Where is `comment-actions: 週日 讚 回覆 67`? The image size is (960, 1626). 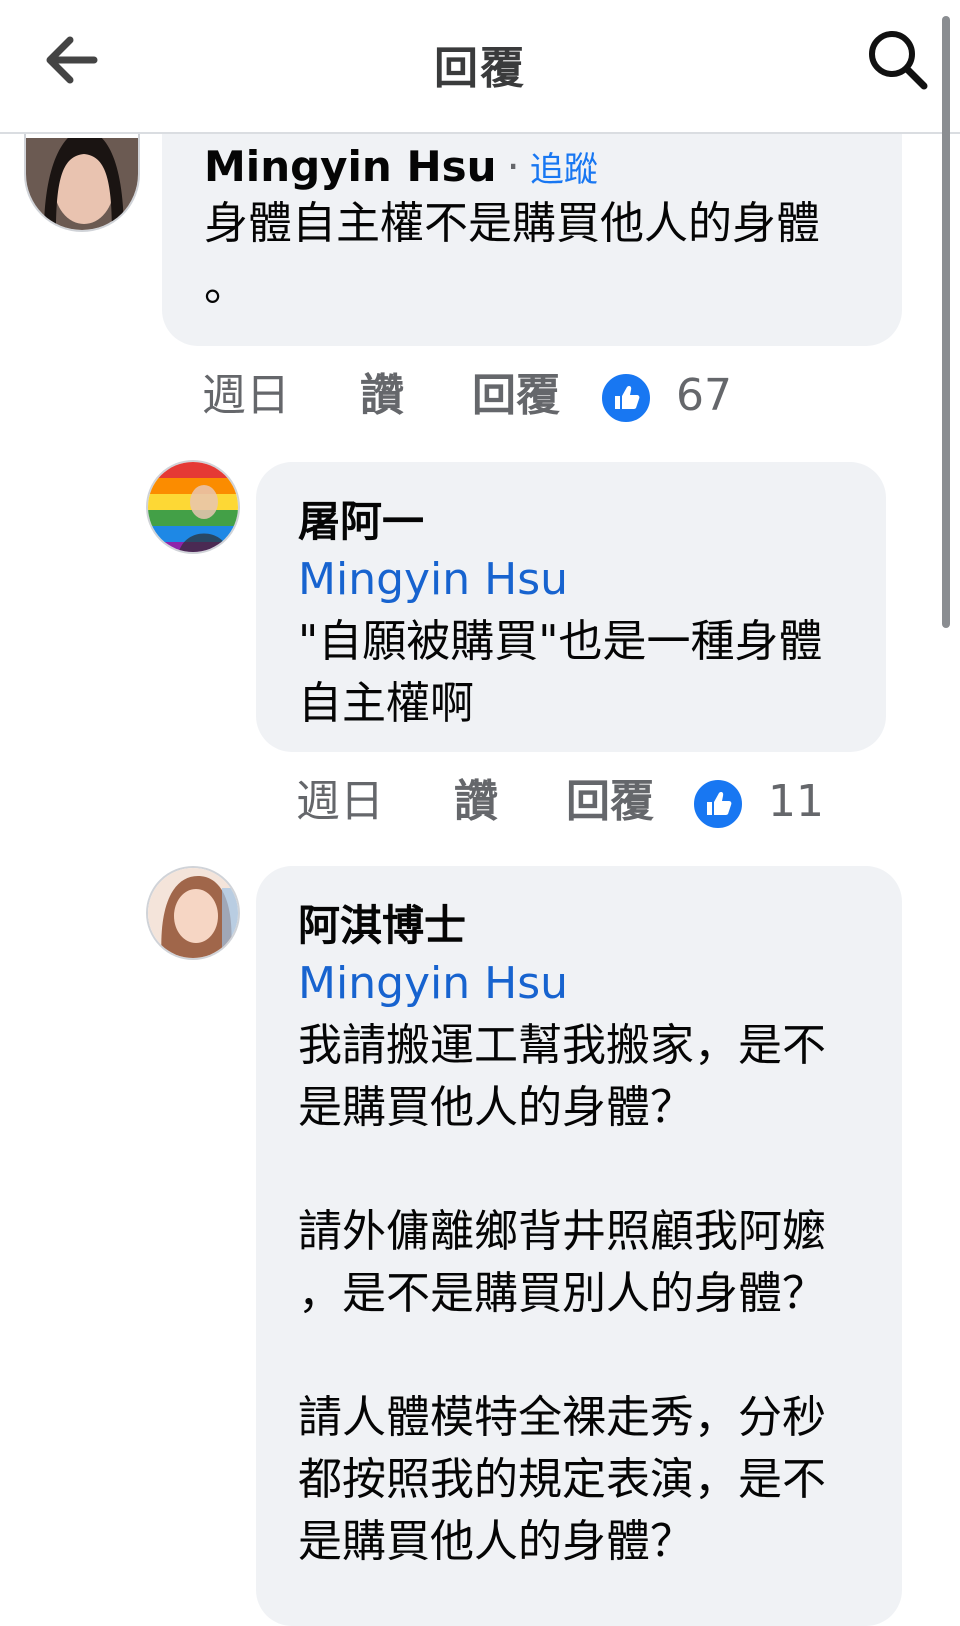
comment-actions: 週日 讚 回覆 67 is located at coordinates (482, 396).